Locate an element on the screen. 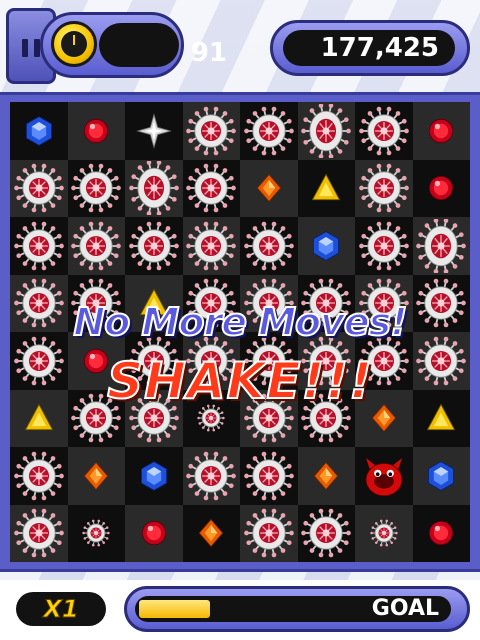 The width and height of the screenshot is (480, 640). score-panel: 177,425 is located at coordinates (370, 48).